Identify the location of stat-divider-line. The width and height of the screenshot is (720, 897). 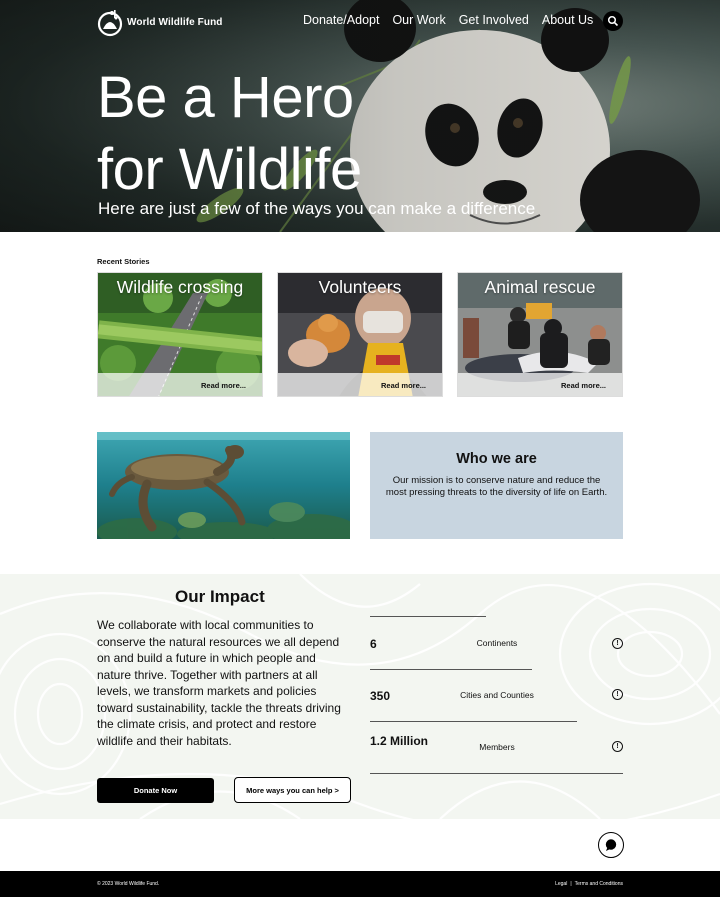
(496, 773).